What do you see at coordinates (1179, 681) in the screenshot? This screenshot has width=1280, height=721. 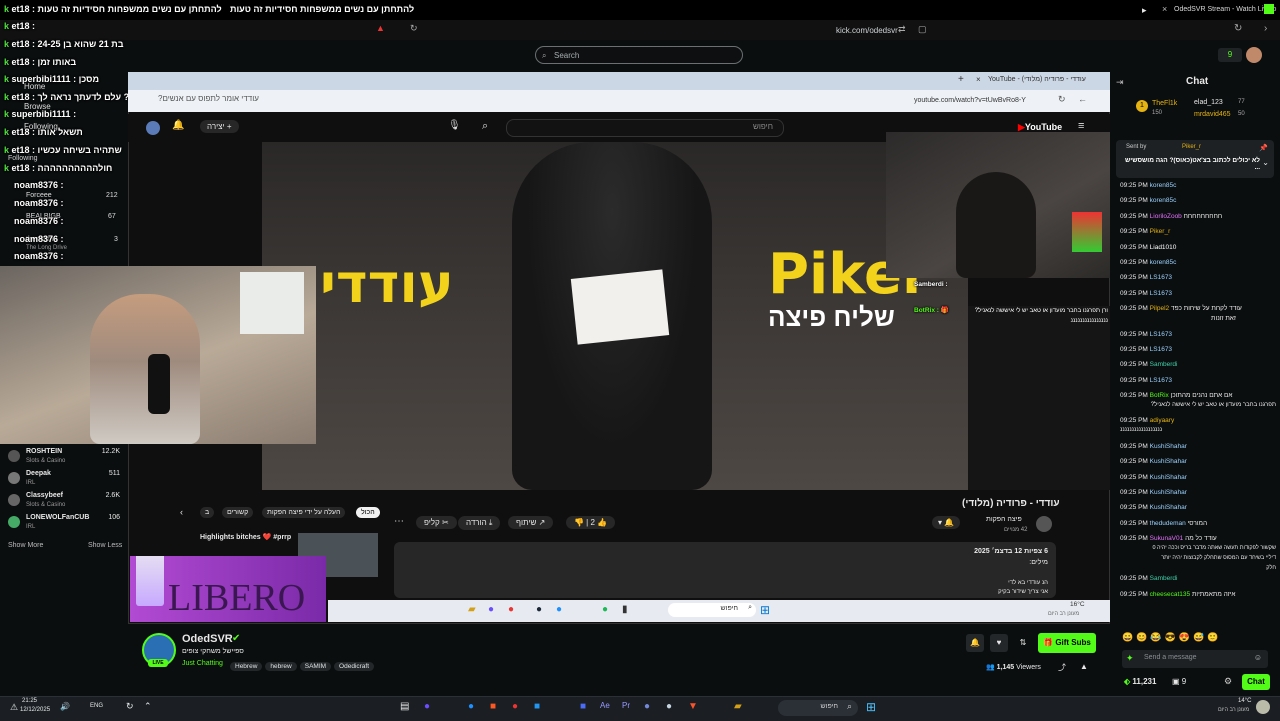 I see `secondary-points: ▣ 9` at bounding box center [1179, 681].